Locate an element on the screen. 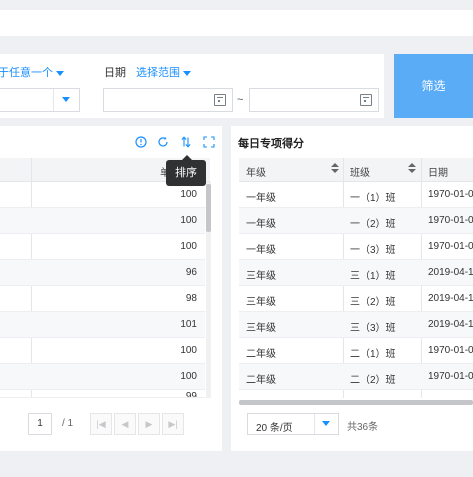  table-row: 三年级 三（1）班 2019-04-12 is located at coordinates (356, 273).